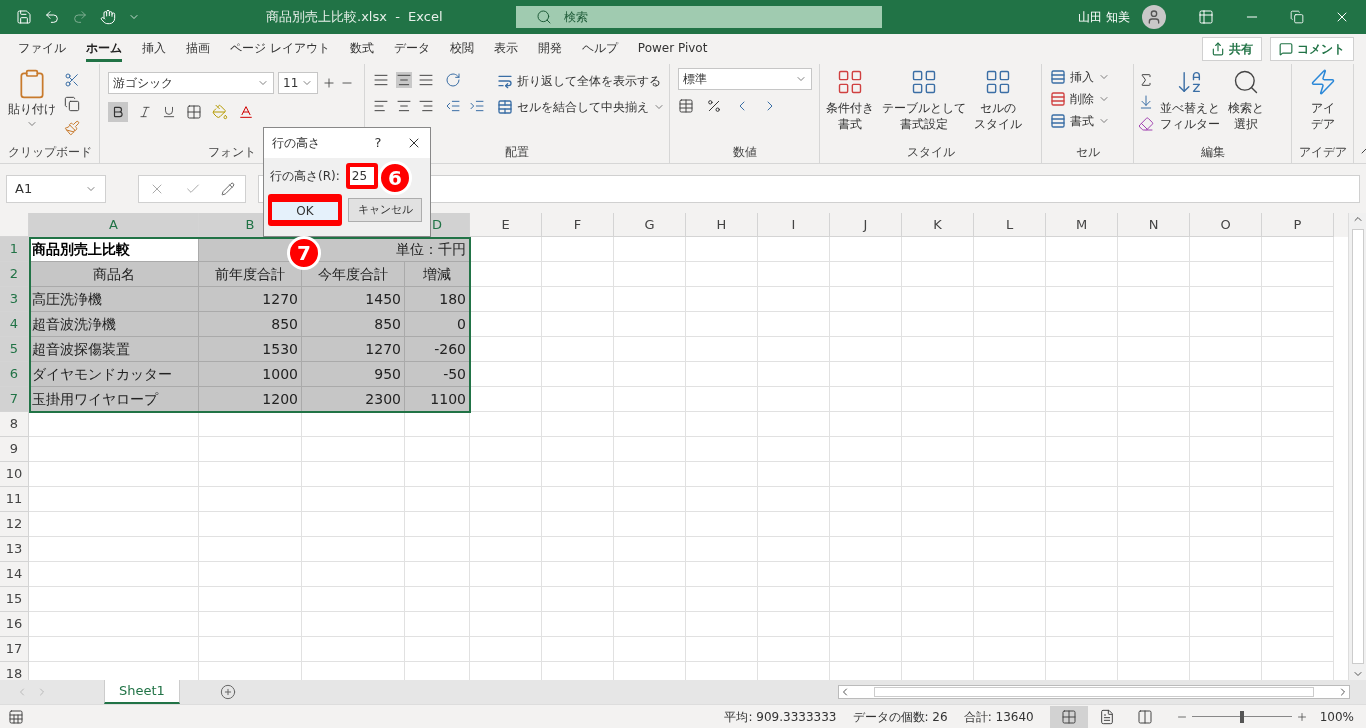 This screenshot has height=728, width=1366. I want to click on sheet-tab: Sheet1, so click(142, 692).